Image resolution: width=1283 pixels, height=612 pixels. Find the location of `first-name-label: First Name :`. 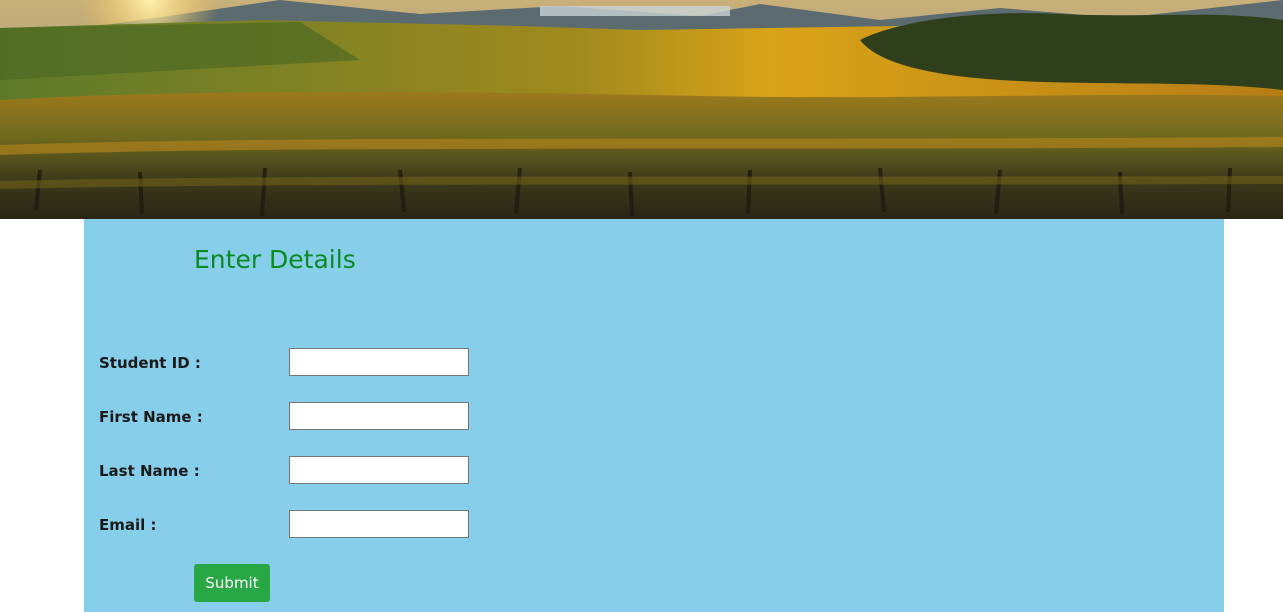

first-name-label: First Name : is located at coordinates (151, 417).